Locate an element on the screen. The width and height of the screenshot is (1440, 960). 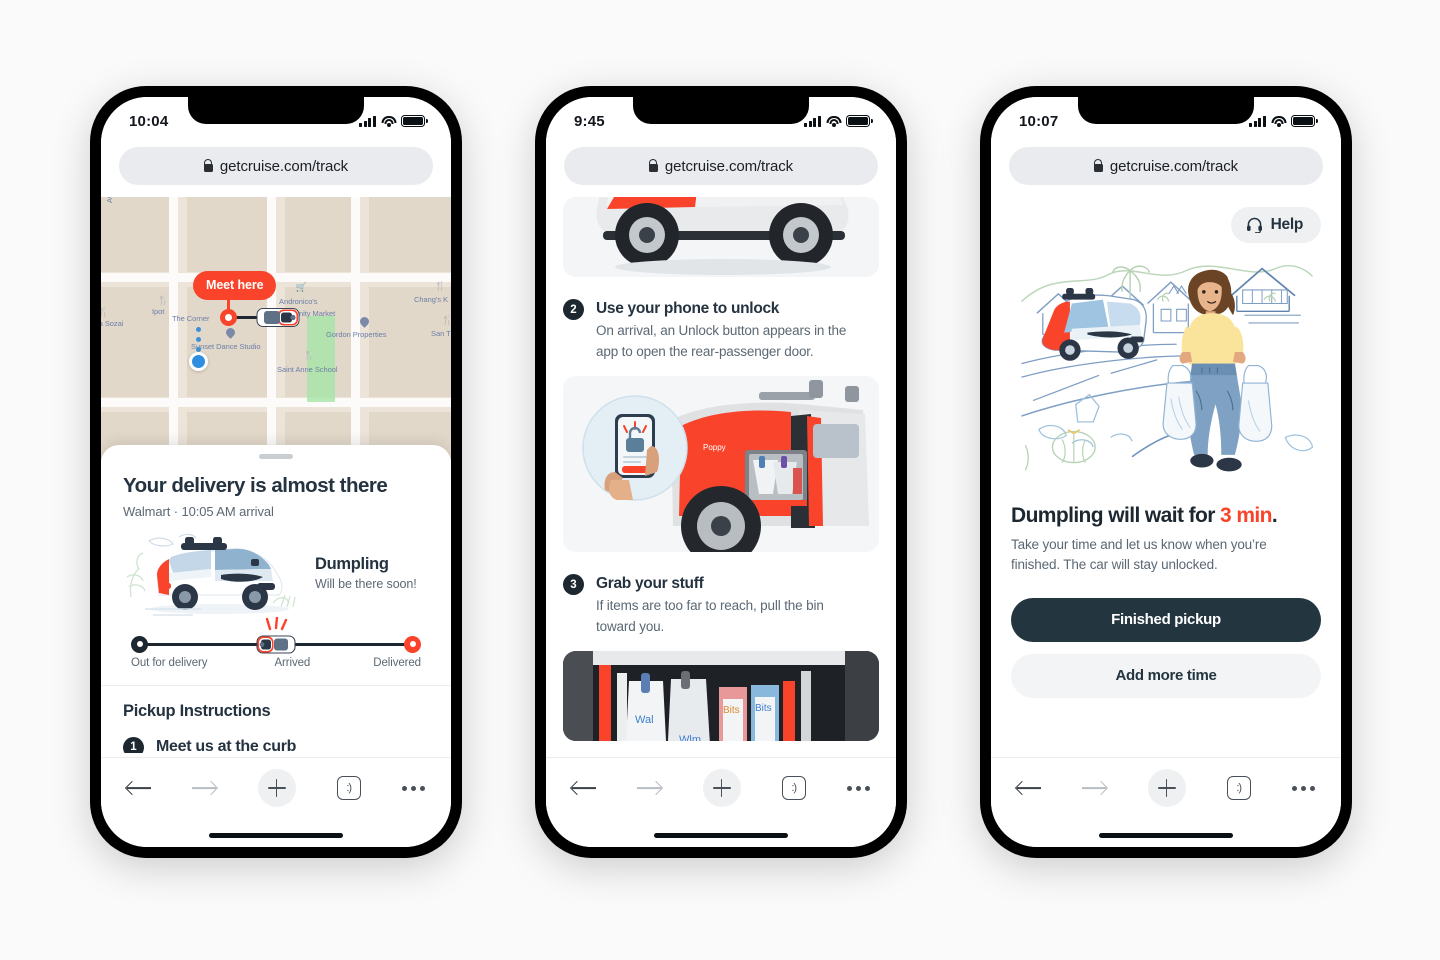
help-row: Help is located at coordinates (1166, 225).